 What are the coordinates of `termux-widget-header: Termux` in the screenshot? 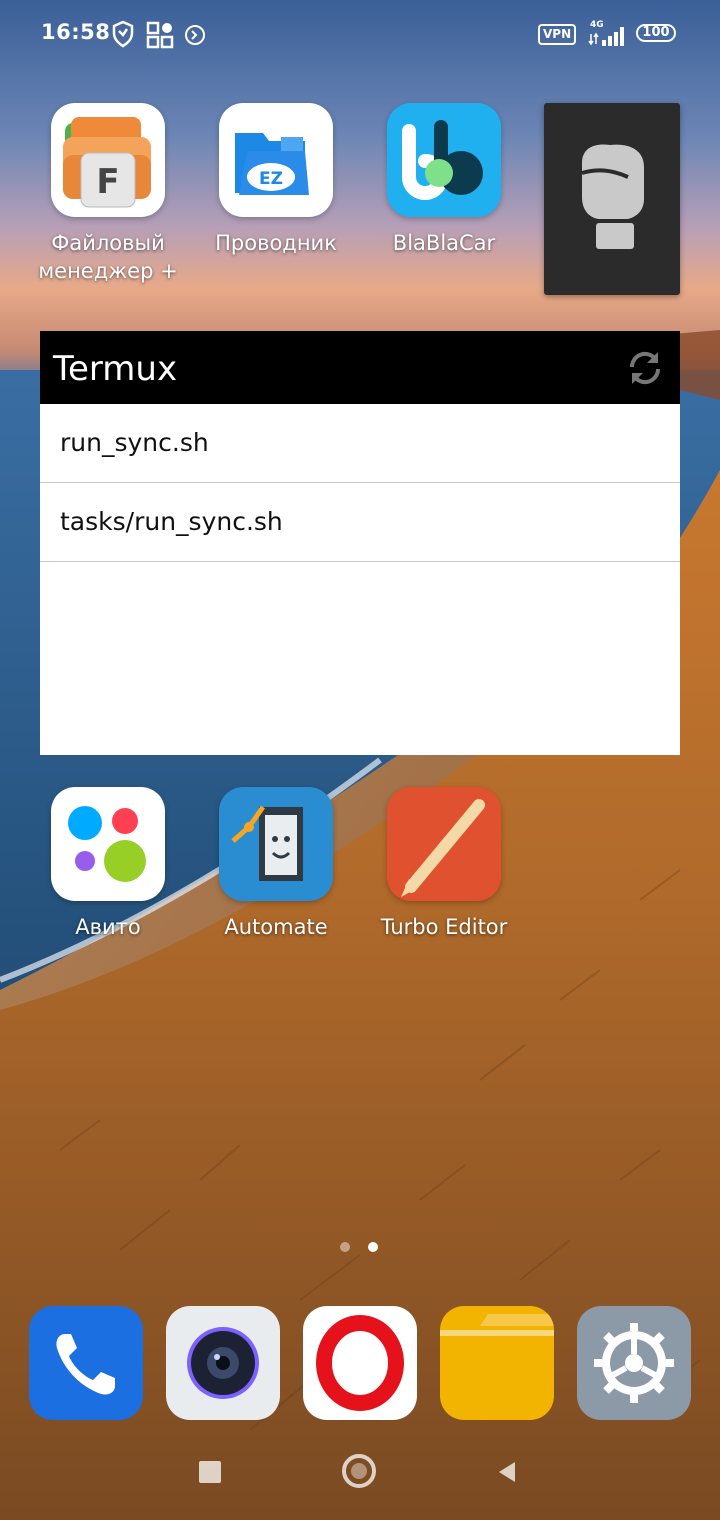 It's located at (360, 367).